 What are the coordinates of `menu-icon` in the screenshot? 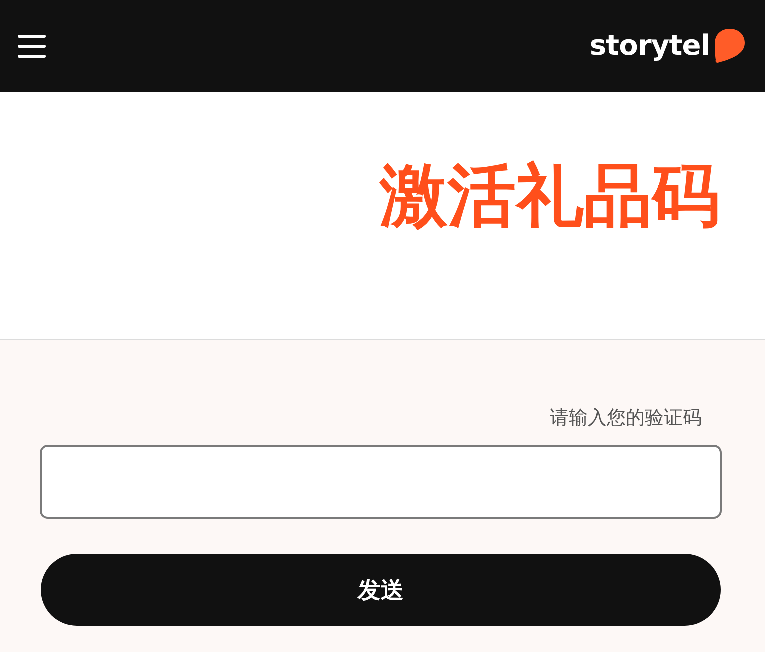 It's located at (32, 46).